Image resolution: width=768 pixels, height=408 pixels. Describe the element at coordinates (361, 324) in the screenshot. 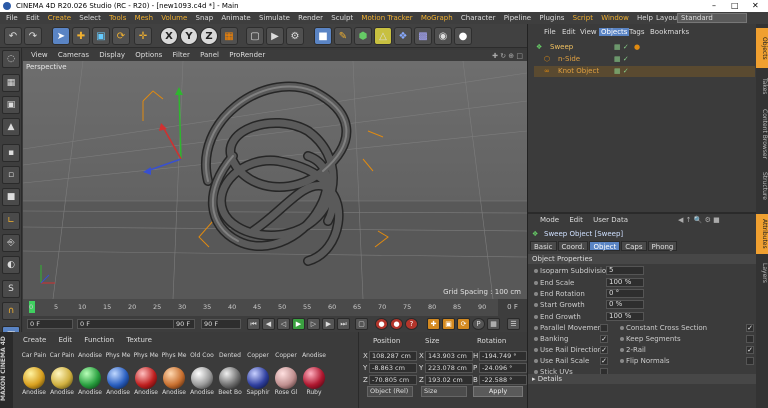

I see `loop-icon: ▢` at that location.